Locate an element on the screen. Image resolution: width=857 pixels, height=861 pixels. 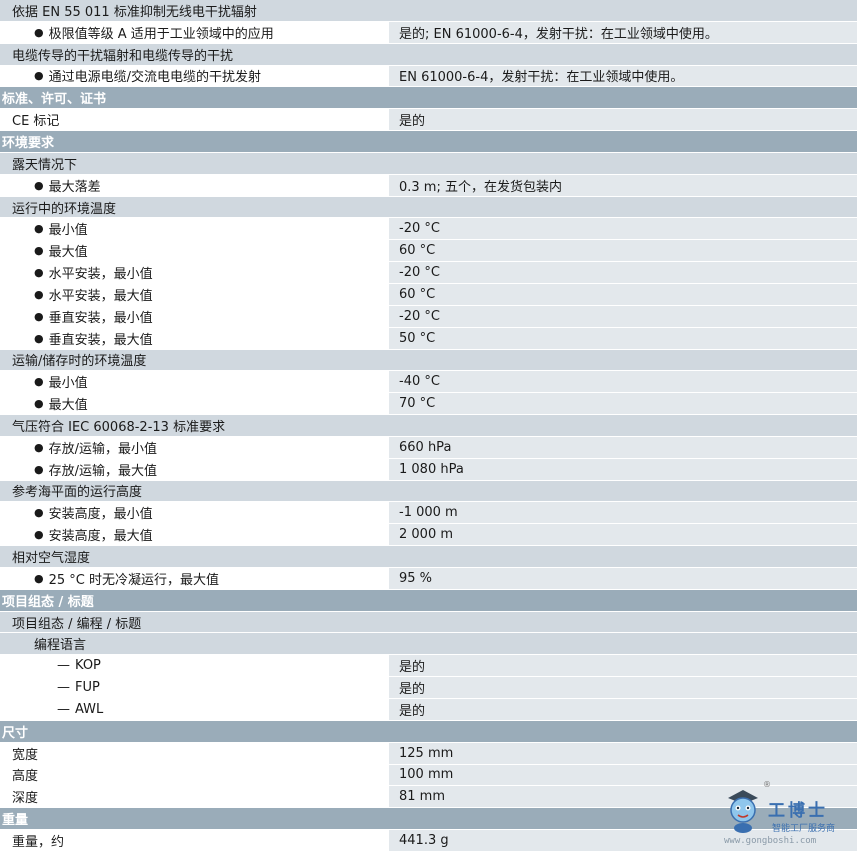
spec-label: 垂直安装，最大值 is located at coordinates (100, 340).